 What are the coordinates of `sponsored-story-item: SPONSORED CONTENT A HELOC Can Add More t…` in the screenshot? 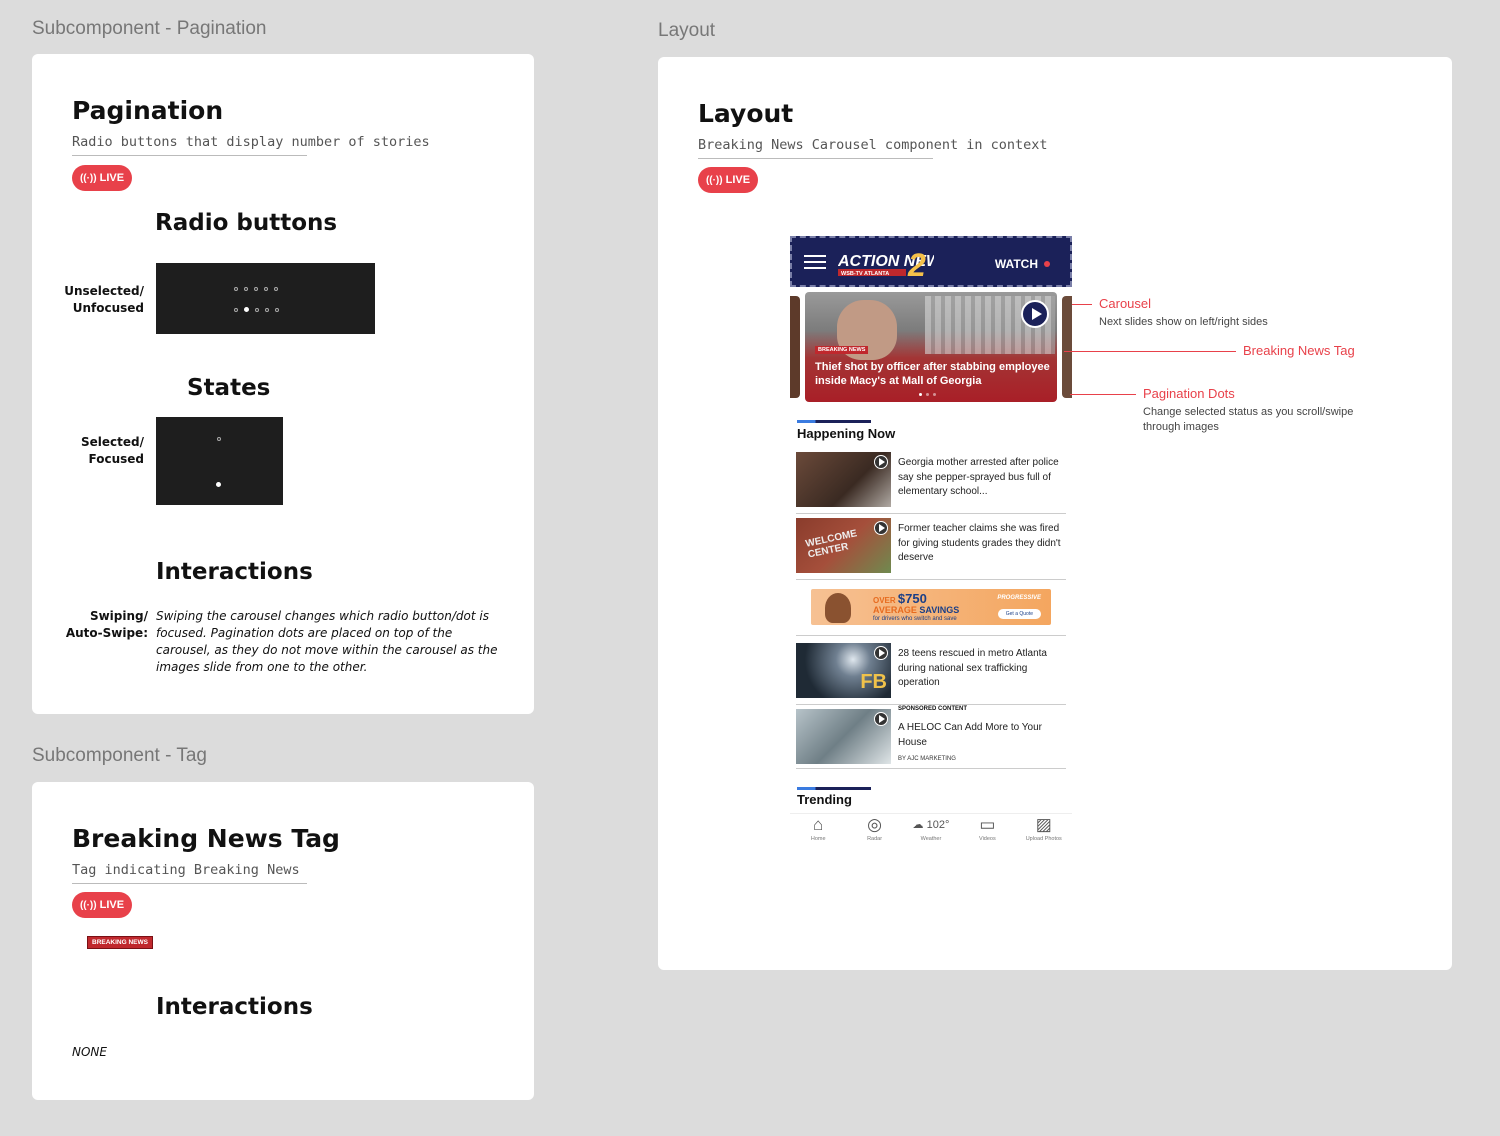 It's located at (932, 737).